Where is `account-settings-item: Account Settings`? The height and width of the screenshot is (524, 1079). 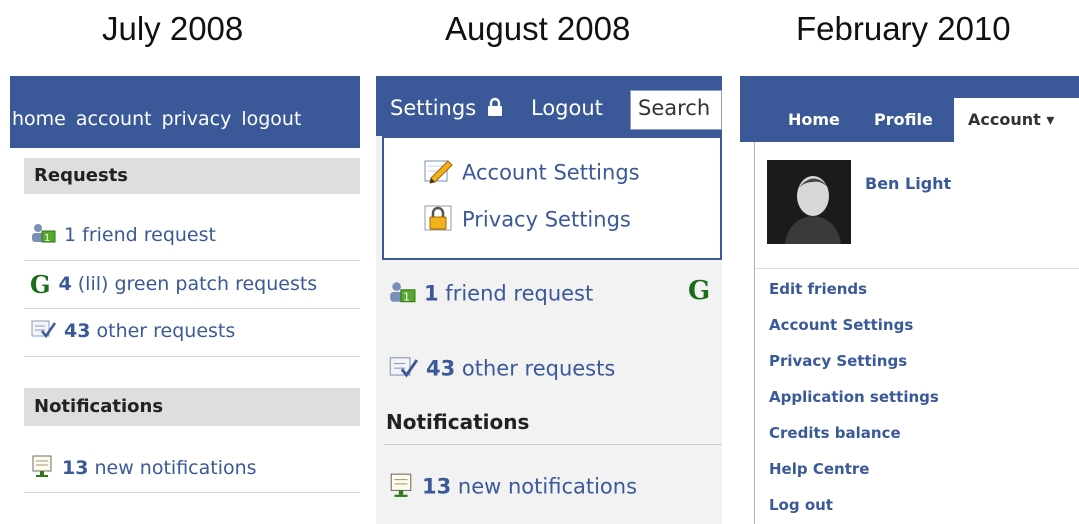 account-settings-item: Account Settings is located at coordinates (532, 173).